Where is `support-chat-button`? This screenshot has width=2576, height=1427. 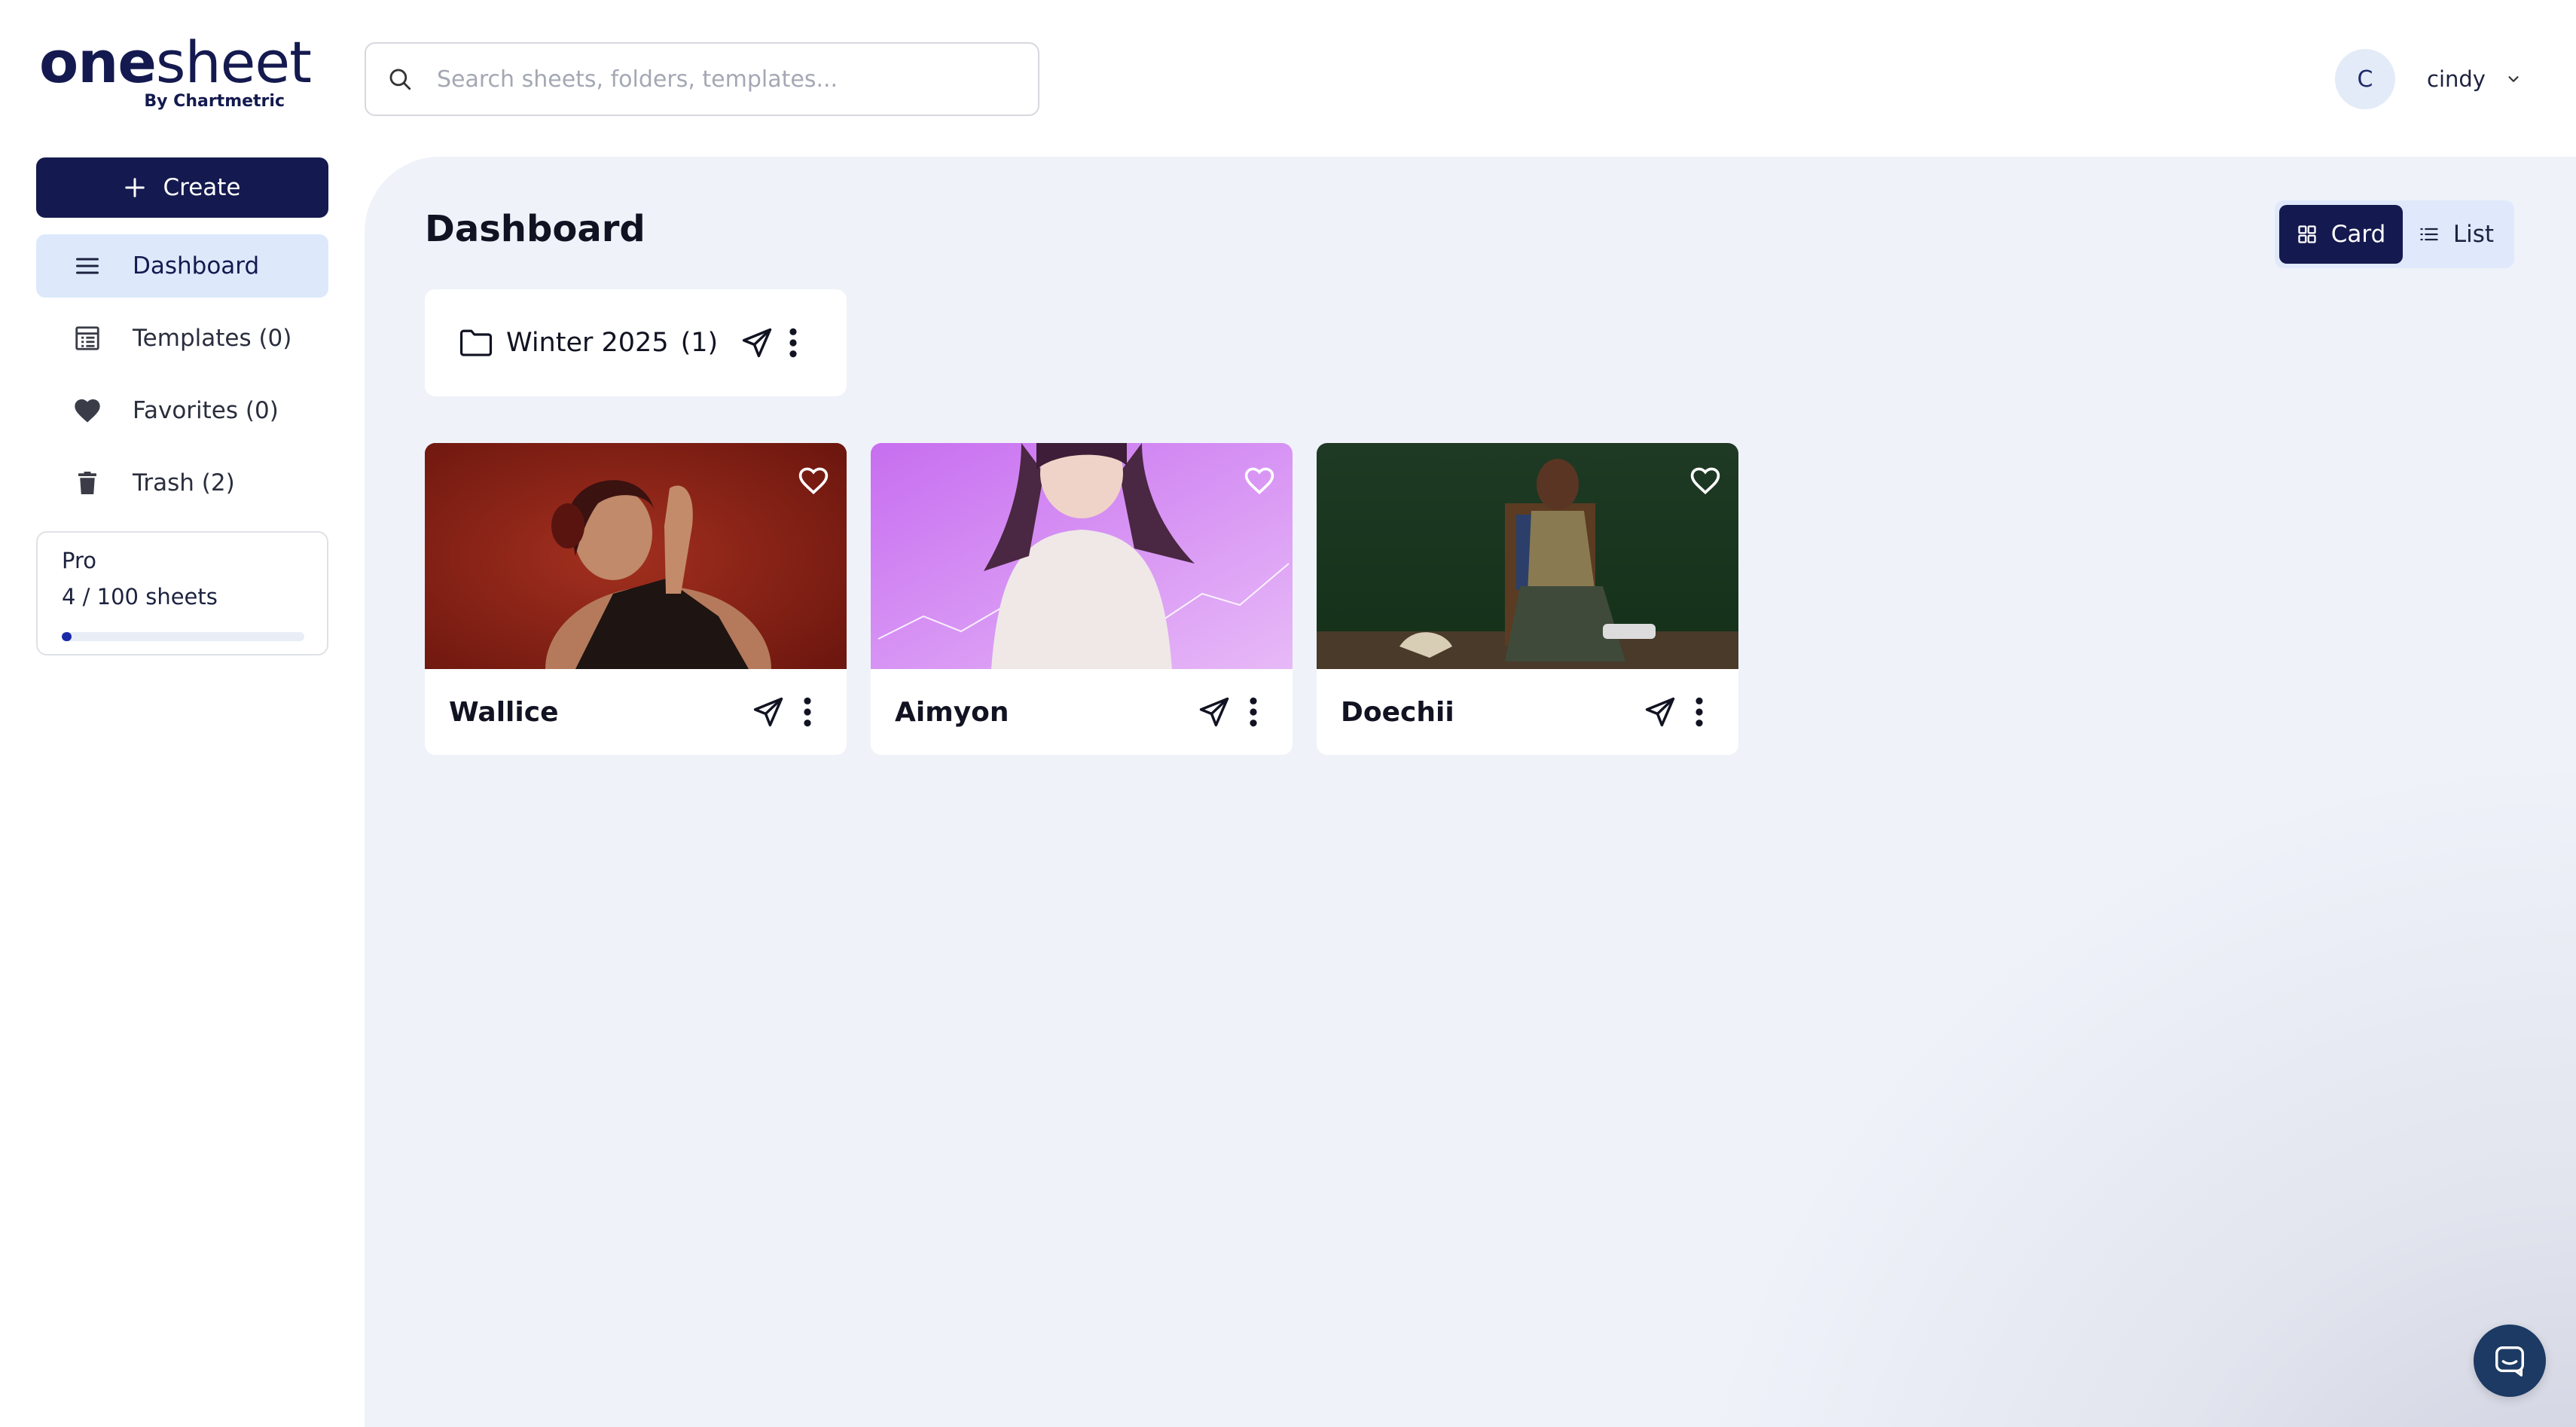 support-chat-button is located at coordinates (2510, 1361).